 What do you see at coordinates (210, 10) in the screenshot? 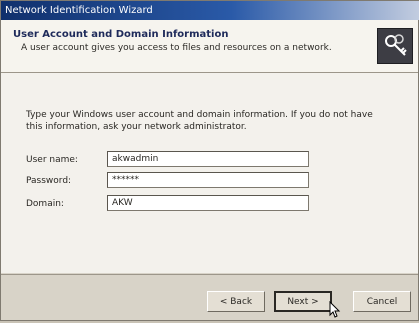
I see `window-title: Network Identification Wizard` at bounding box center [210, 10].